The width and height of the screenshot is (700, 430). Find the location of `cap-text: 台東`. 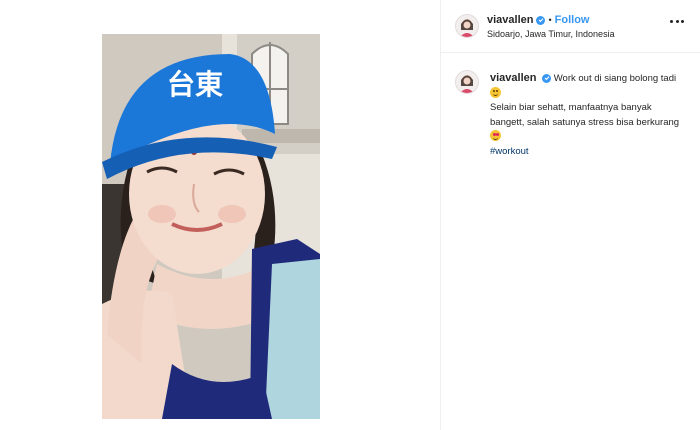

cap-text: 台東 is located at coordinates (195, 84).